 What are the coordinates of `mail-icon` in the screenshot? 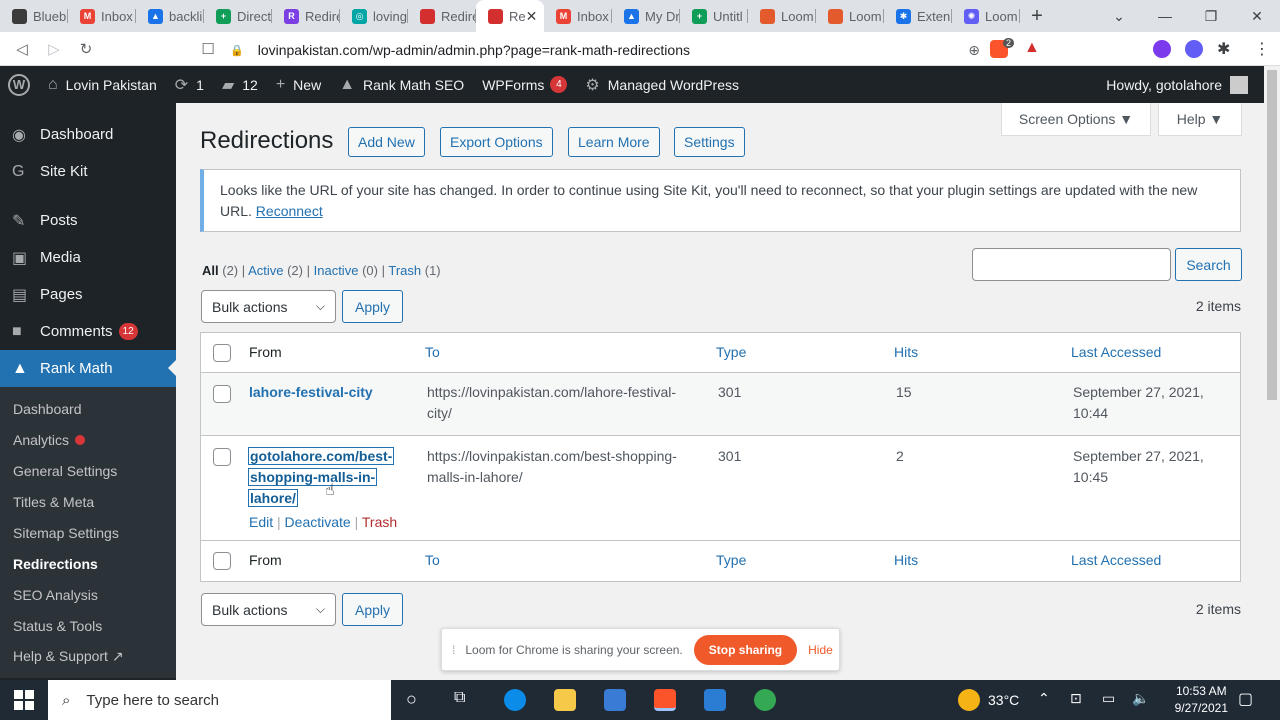 It's located at (715, 700).